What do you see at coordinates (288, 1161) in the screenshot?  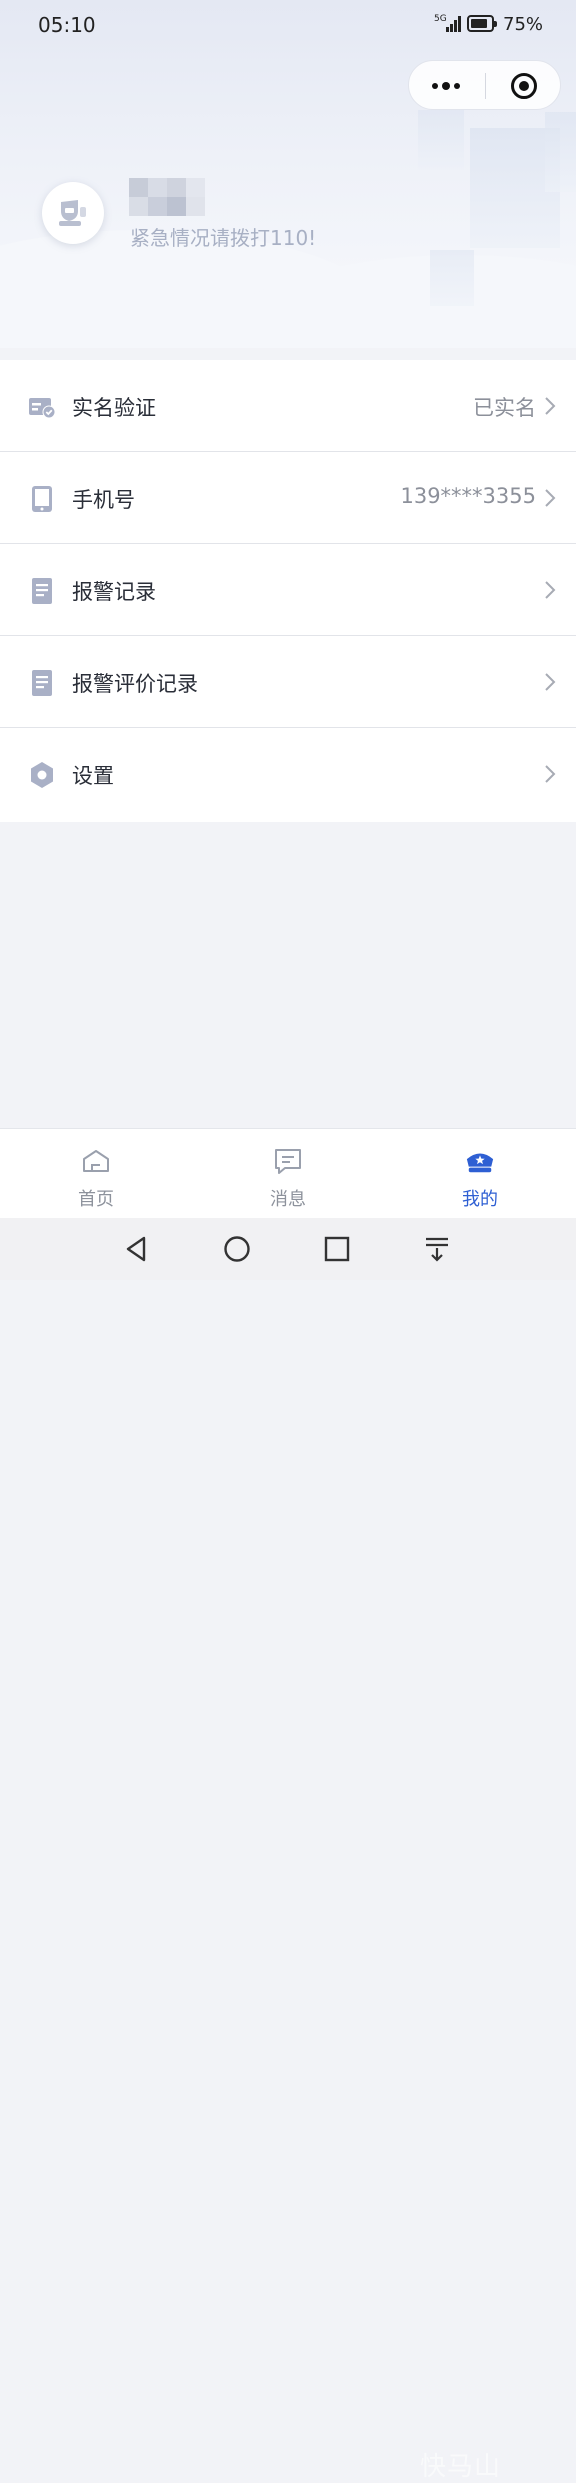 I see `message-icon` at bounding box center [288, 1161].